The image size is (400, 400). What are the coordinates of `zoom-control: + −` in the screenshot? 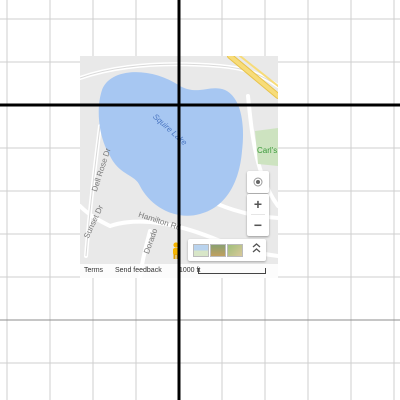 It's located at (258, 215).